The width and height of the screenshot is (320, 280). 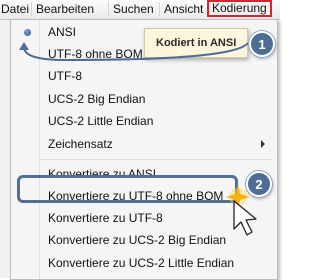 I want to click on step-number: 2, so click(x=259, y=184).